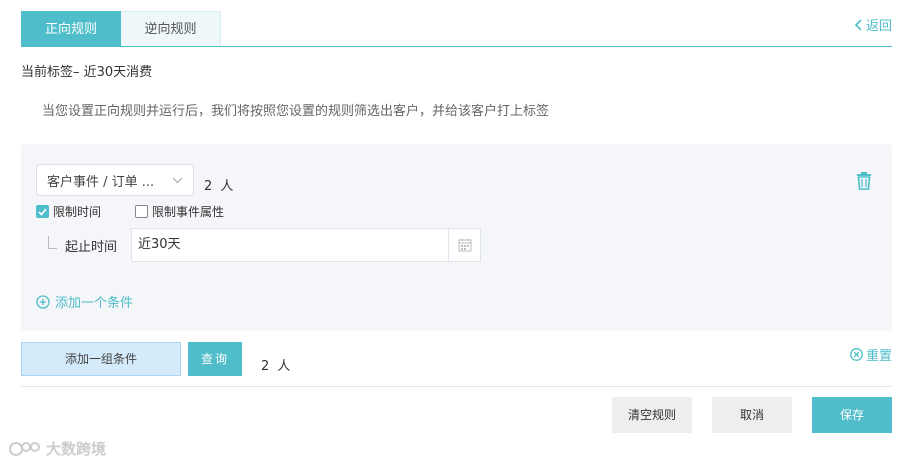  Describe the element at coordinates (878, 26) in the screenshot. I see `back-label: 返回` at that location.